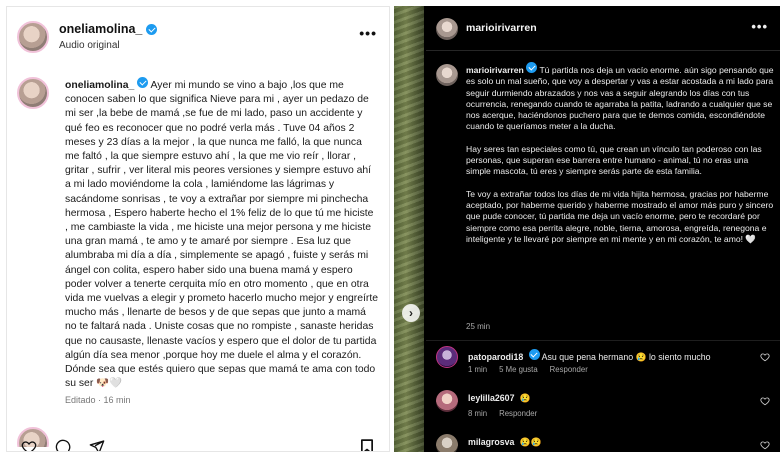 The image size is (780, 454). I want to click on comment-icon, so click(63, 445).